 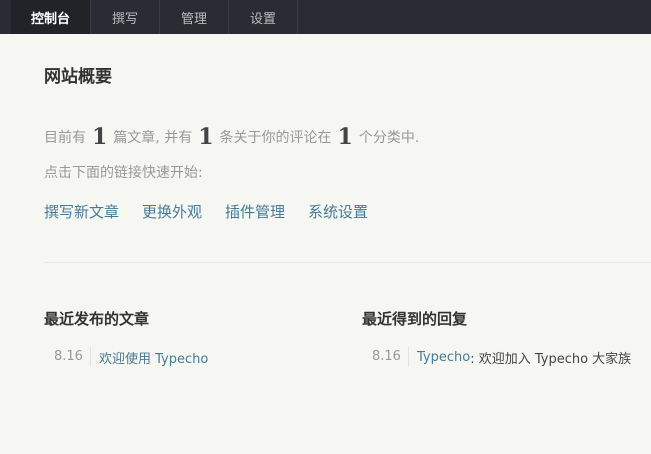 I want to click on page-title: 网站概要, so click(x=78, y=77).